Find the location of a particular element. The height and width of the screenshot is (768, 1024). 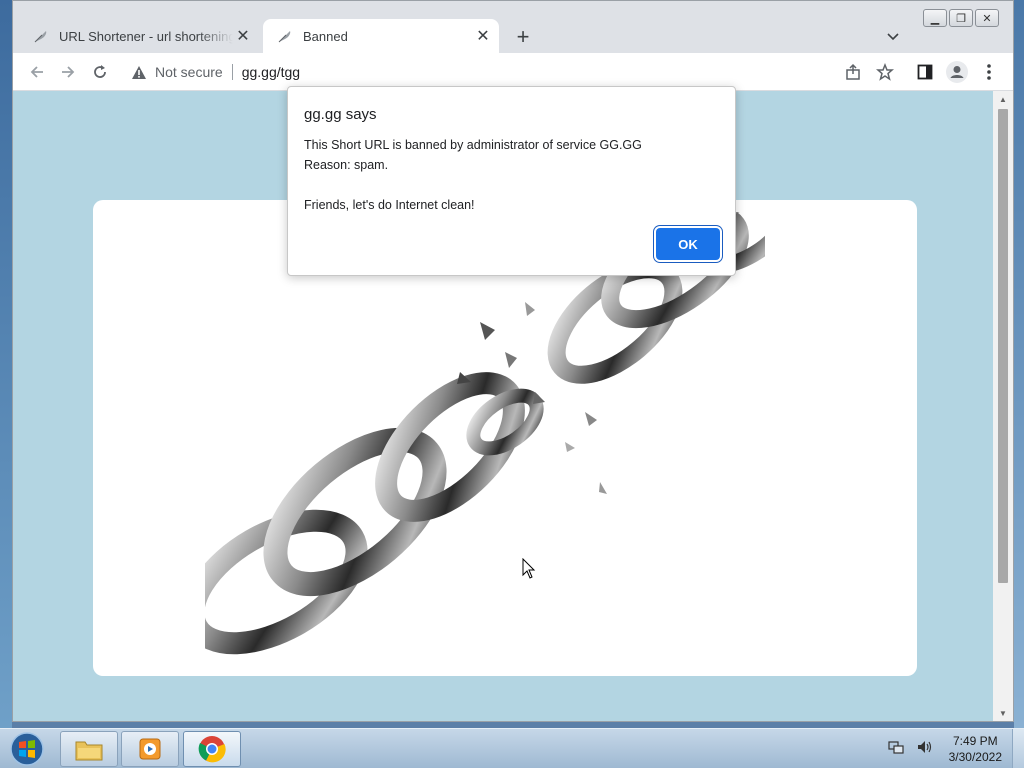

restore-icon: ❐ is located at coordinates (961, 18).